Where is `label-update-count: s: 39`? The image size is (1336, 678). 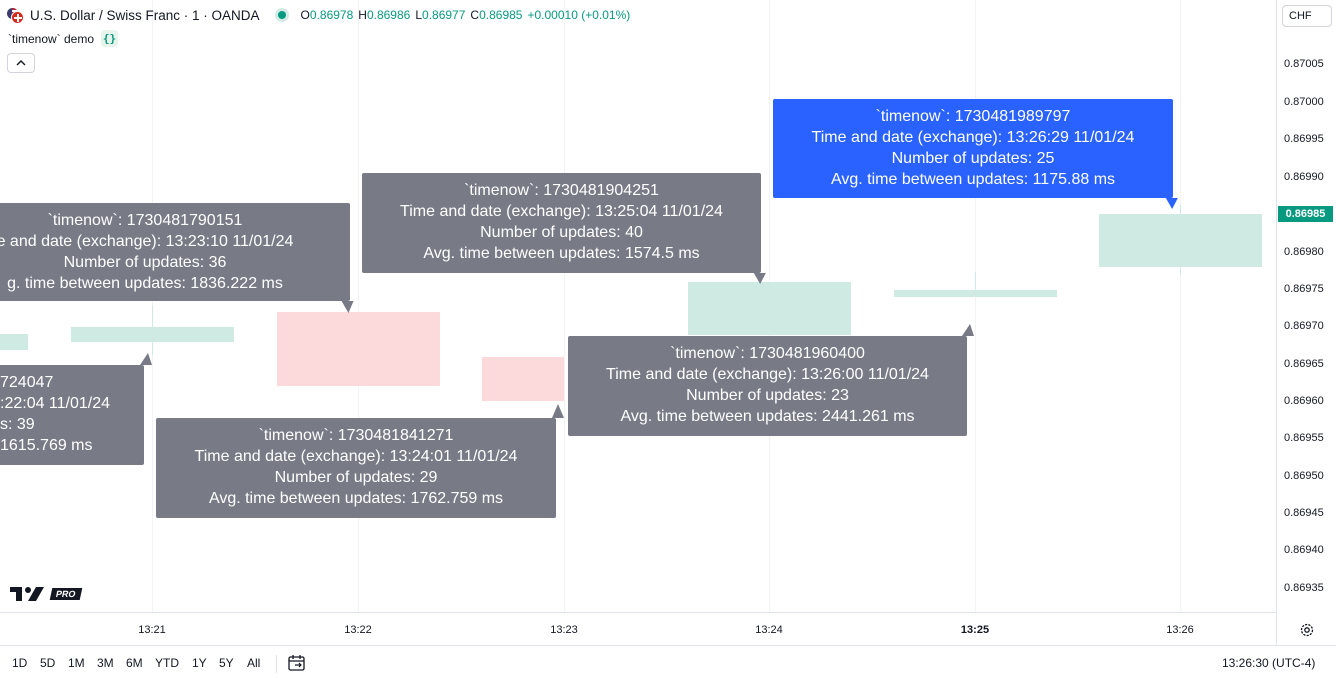
label-update-count: s: 39 is located at coordinates (17, 424).